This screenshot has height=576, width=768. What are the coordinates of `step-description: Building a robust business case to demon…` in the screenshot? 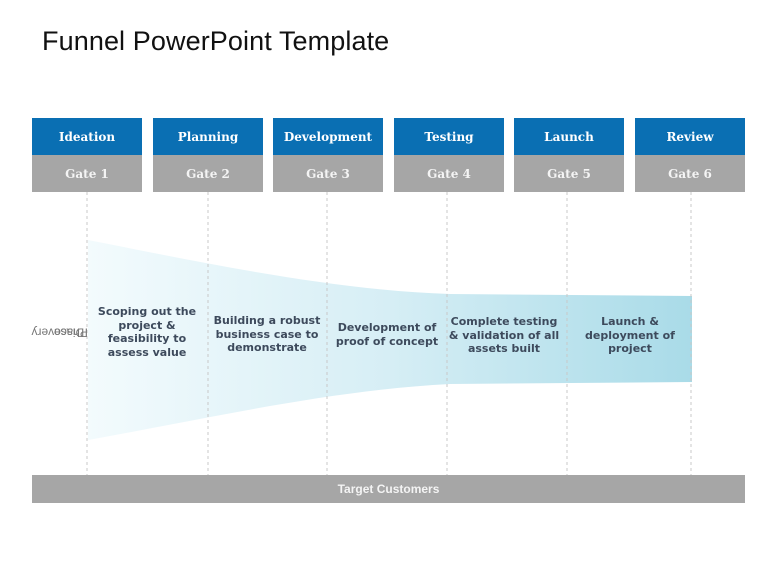 It's located at (267, 334).